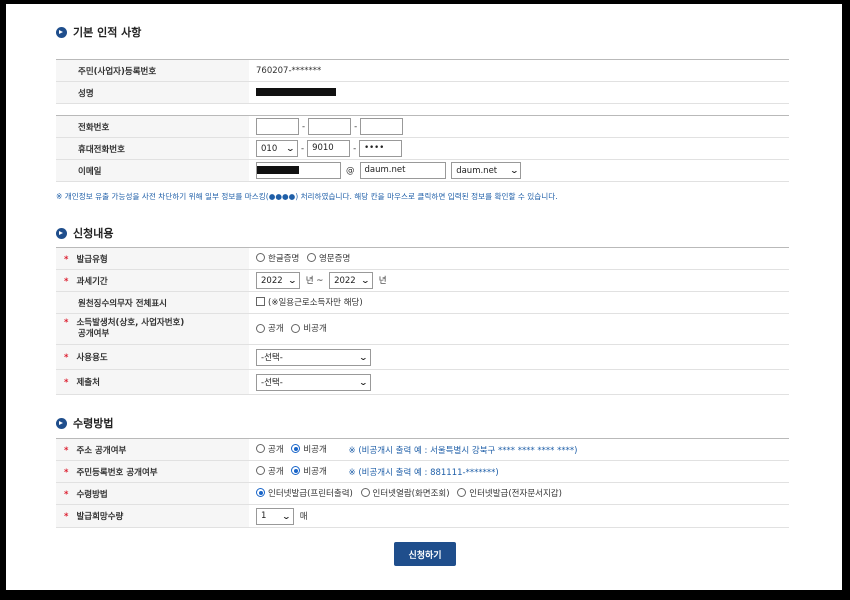 The image size is (850, 600). Describe the element at coordinates (152, 258) in the screenshot. I see `issue-type-label: * 발급유형` at that location.